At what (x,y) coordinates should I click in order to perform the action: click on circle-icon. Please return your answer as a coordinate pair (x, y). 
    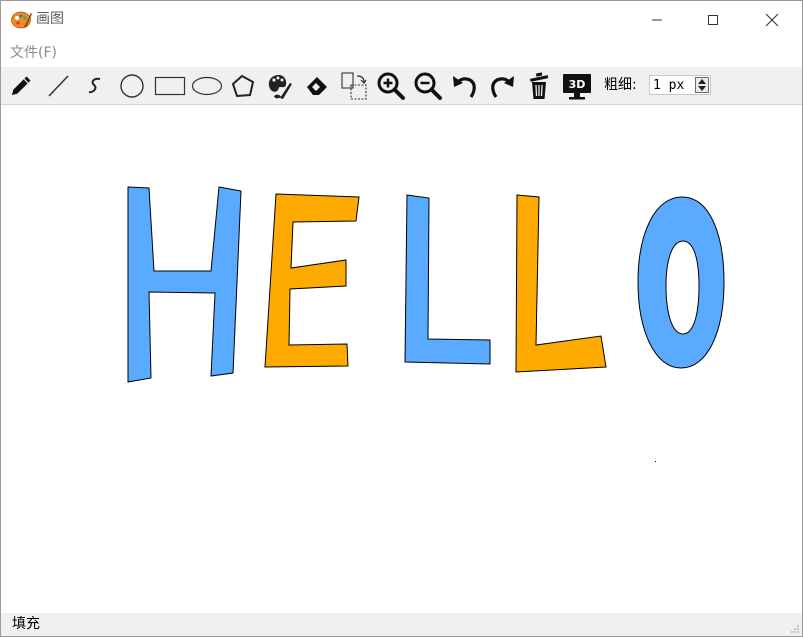
    Looking at the image, I should click on (132, 86).